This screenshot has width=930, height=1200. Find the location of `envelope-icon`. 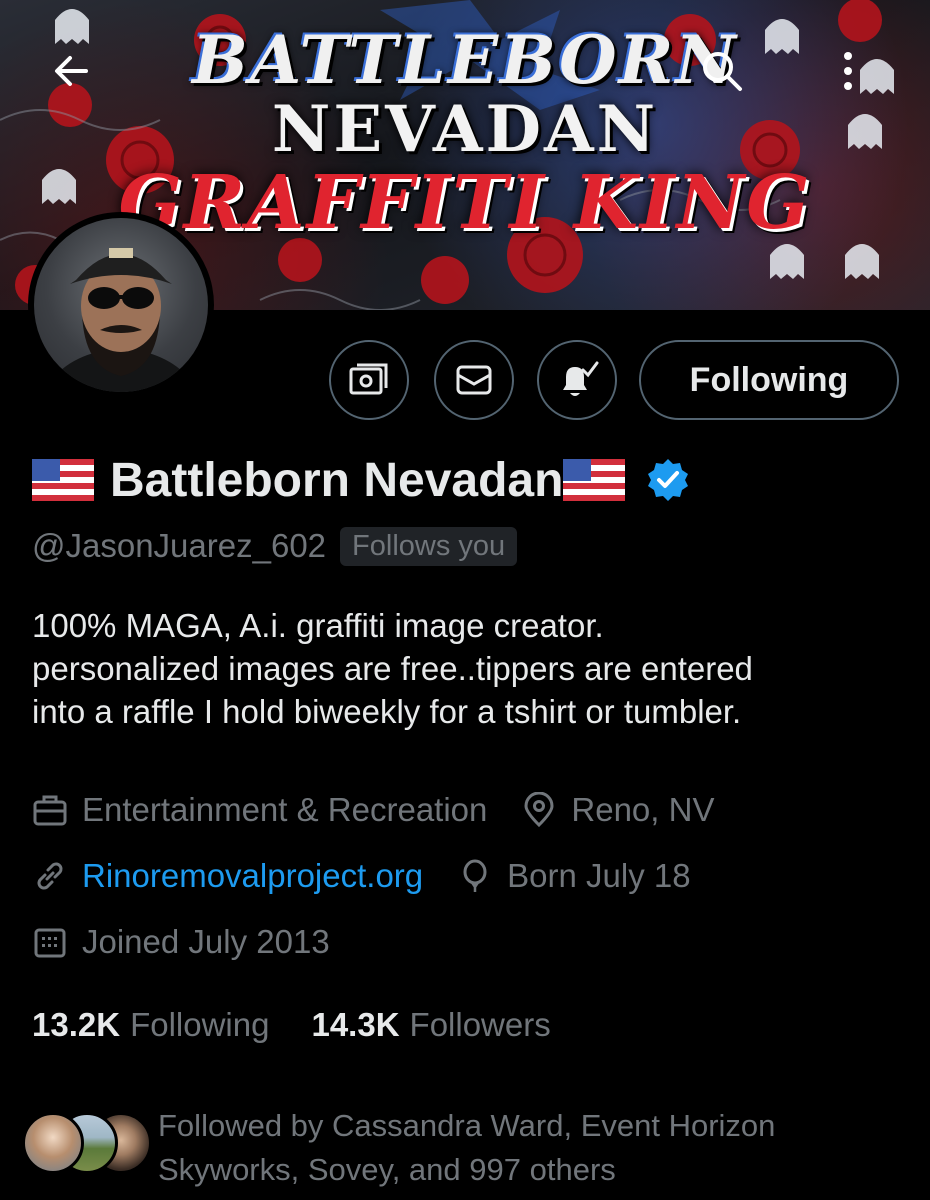

envelope-icon is located at coordinates (474, 380).